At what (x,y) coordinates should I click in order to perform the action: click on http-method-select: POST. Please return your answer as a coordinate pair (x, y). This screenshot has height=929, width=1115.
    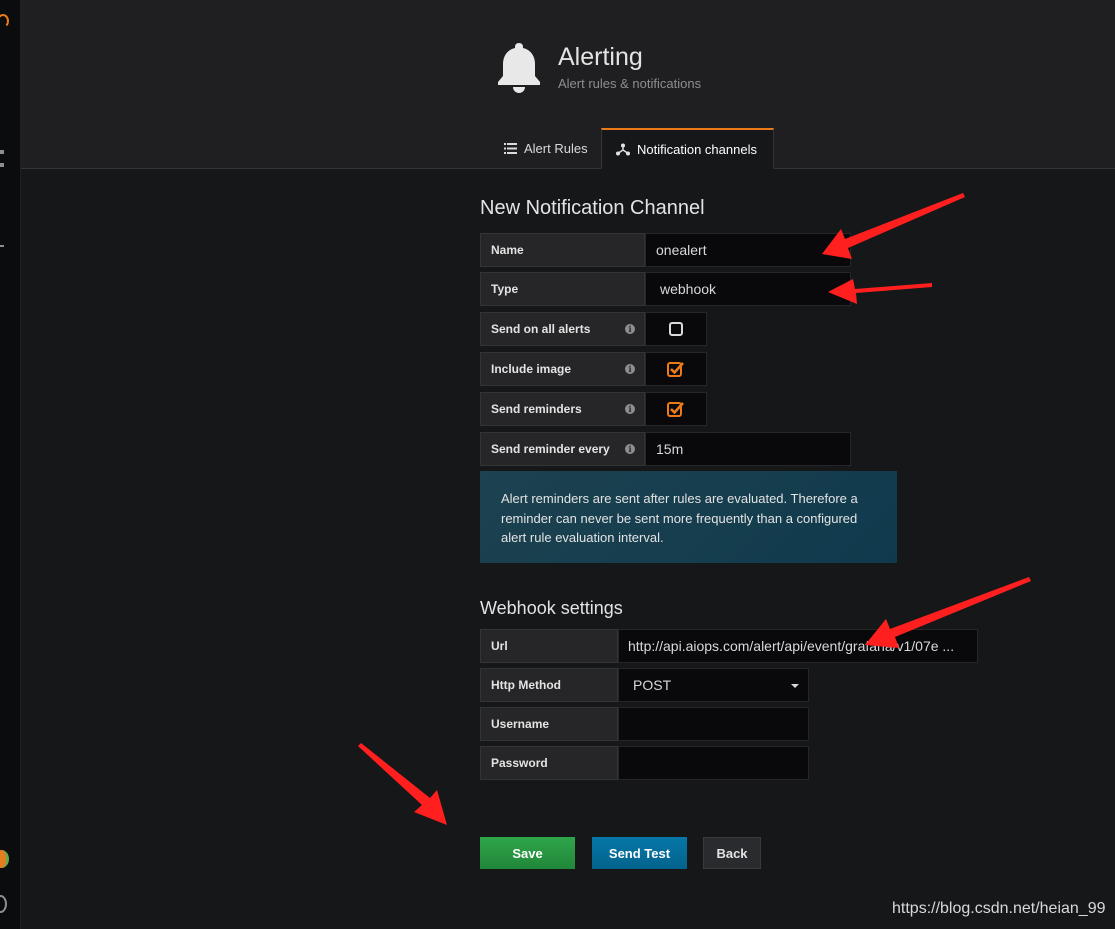
    Looking at the image, I should click on (713, 685).